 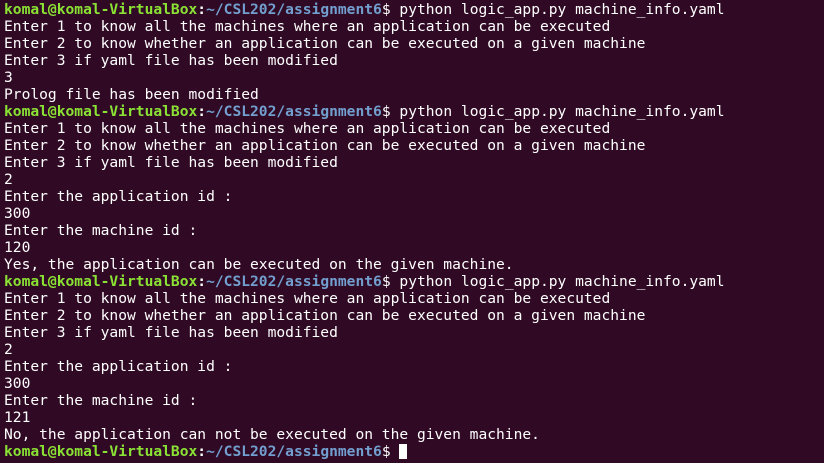 What do you see at coordinates (403, 451) in the screenshot?
I see `text-cursor` at bounding box center [403, 451].